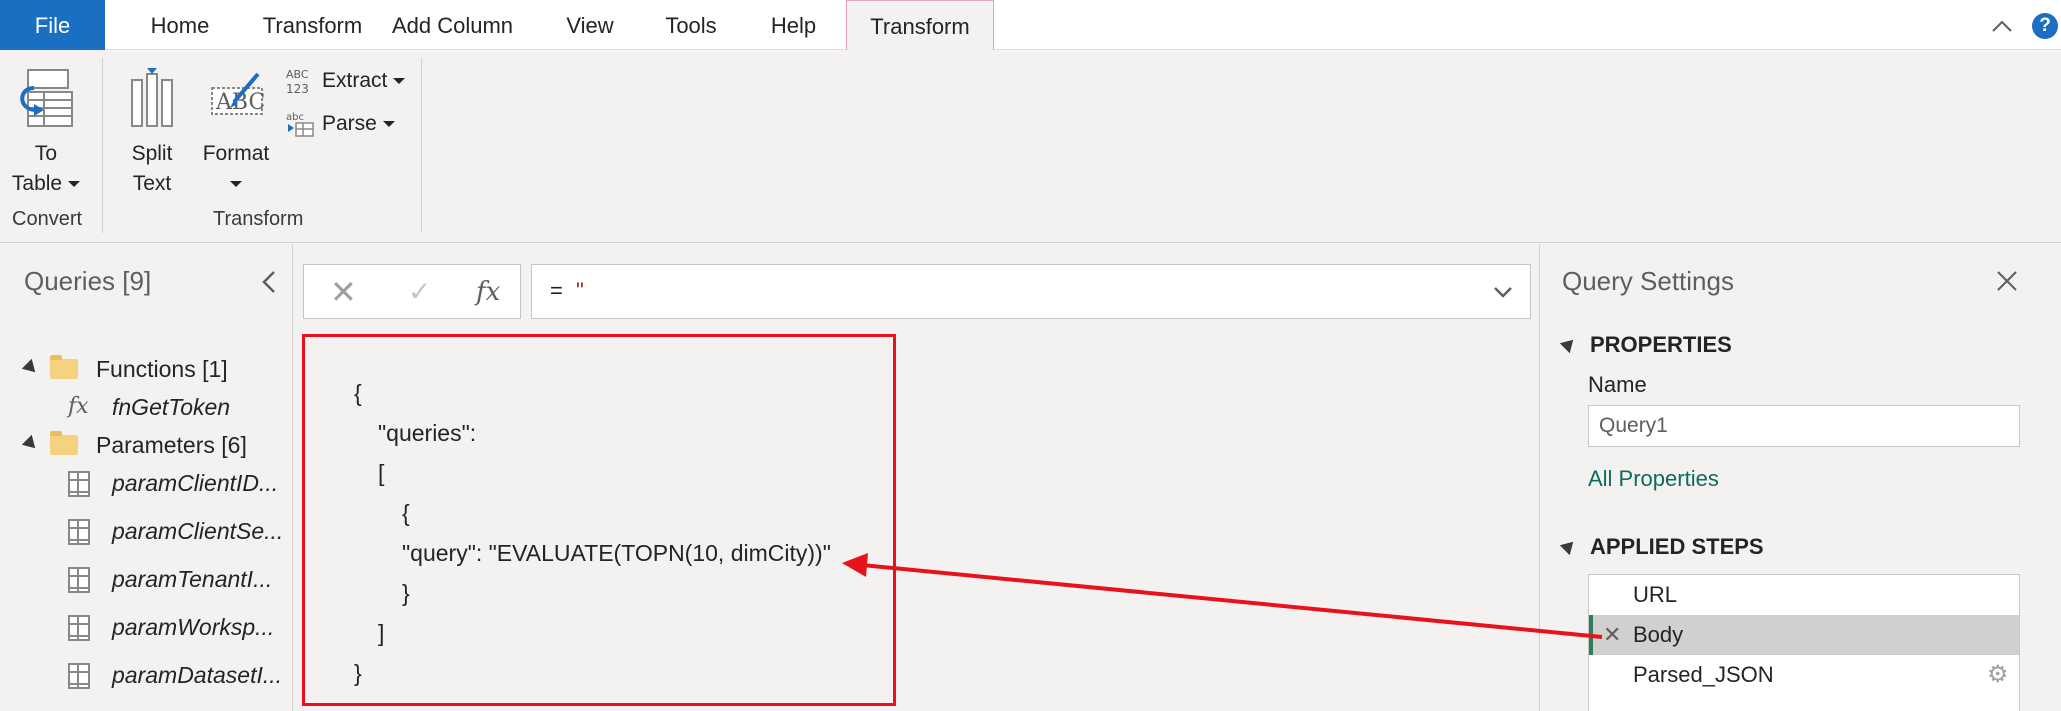 Image resolution: width=2061 pixels, height=711 pixels. Describe the element at coordinates (162, 369) in the screenshot. I see `folder-label: Functions [1]` at that location.